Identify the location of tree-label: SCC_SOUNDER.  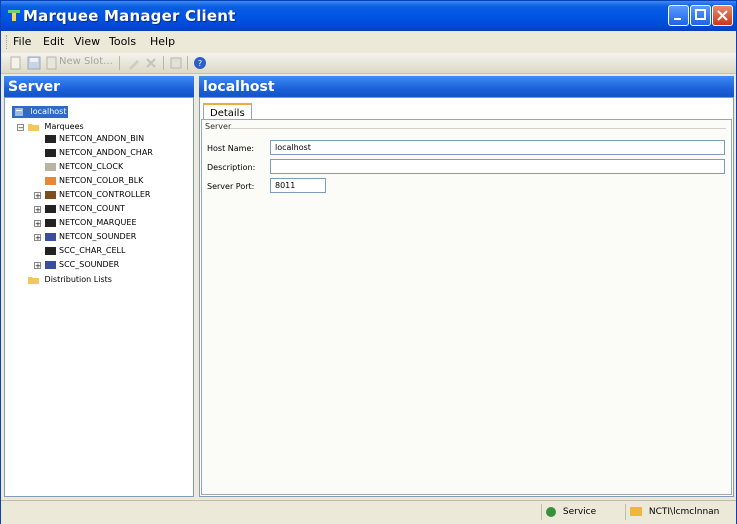
(89, 264).